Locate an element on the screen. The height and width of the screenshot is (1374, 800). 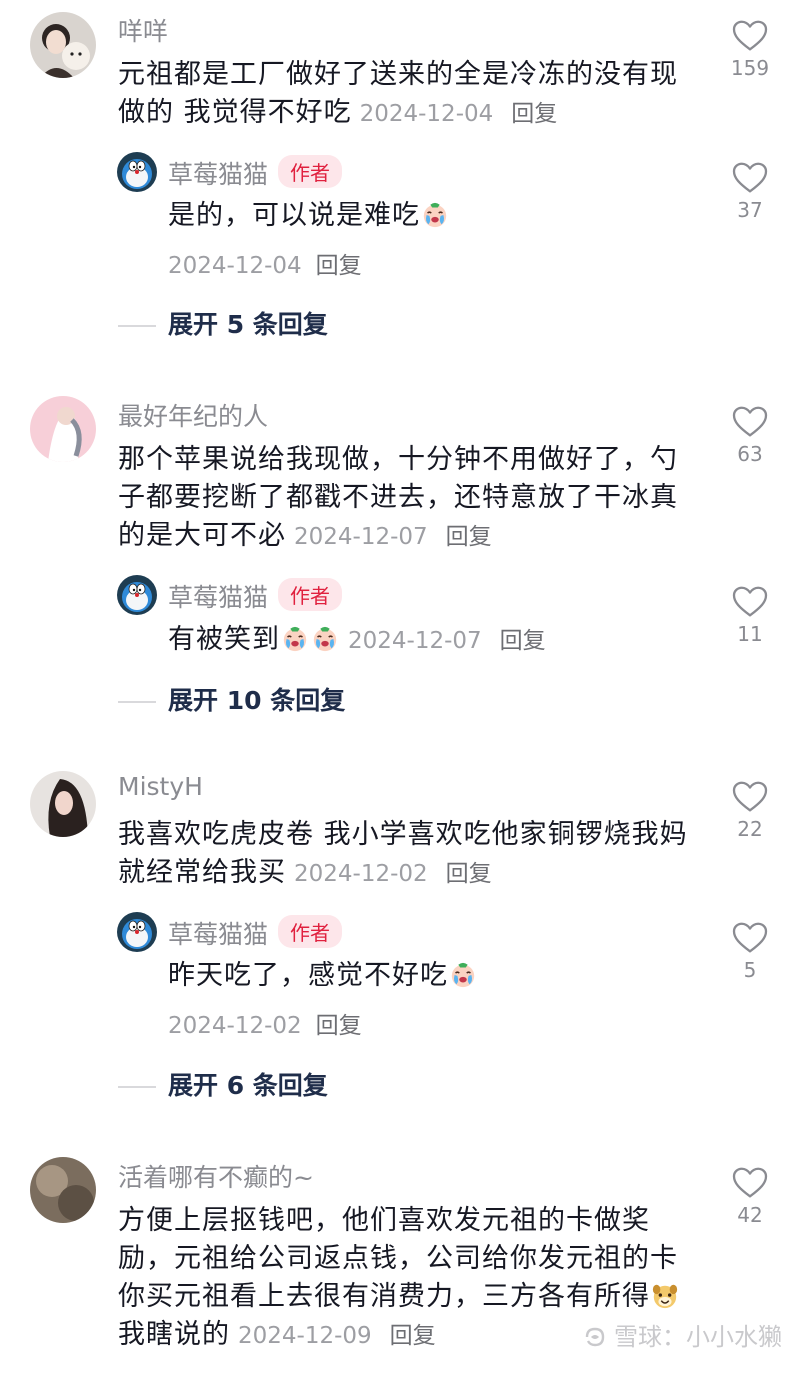
snowball-logo-icon is located at coordinates (595, 1337).